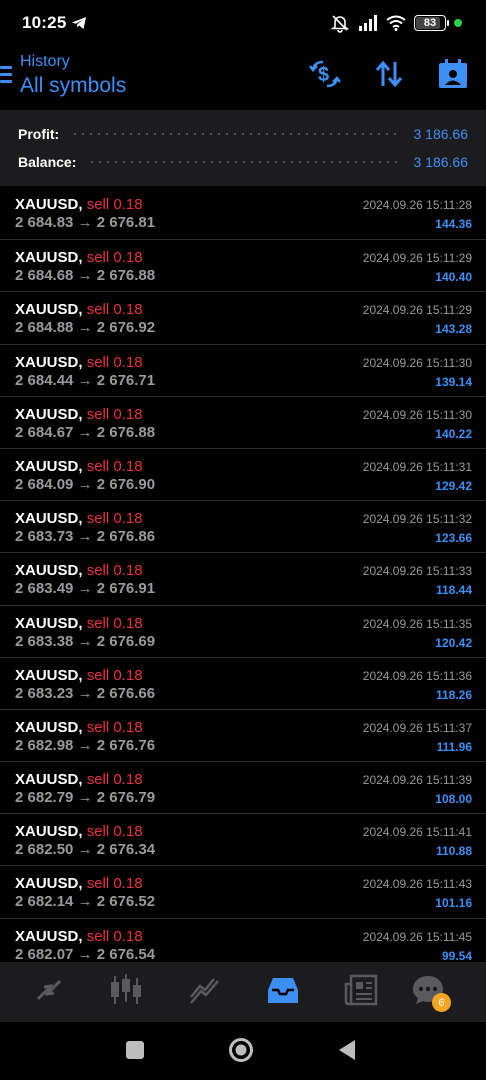 This screenshot has width=486, height=1080. Describe the element at coordinates (453, 76) in the screenshot. I see `calendar-user-button` at that location.